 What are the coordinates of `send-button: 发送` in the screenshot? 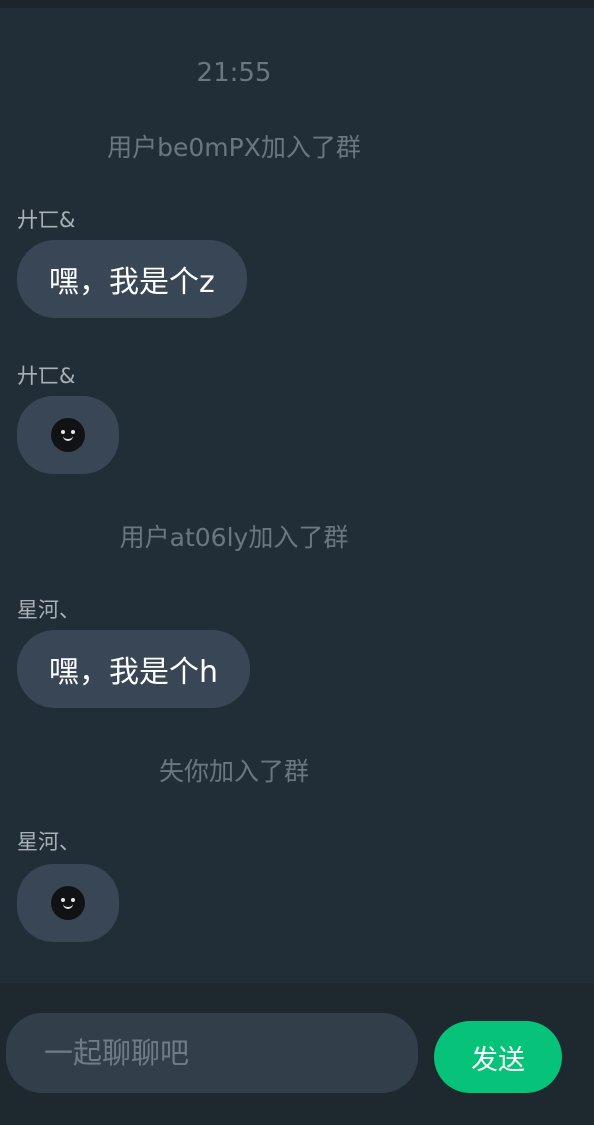 It's located at (498, 1057).